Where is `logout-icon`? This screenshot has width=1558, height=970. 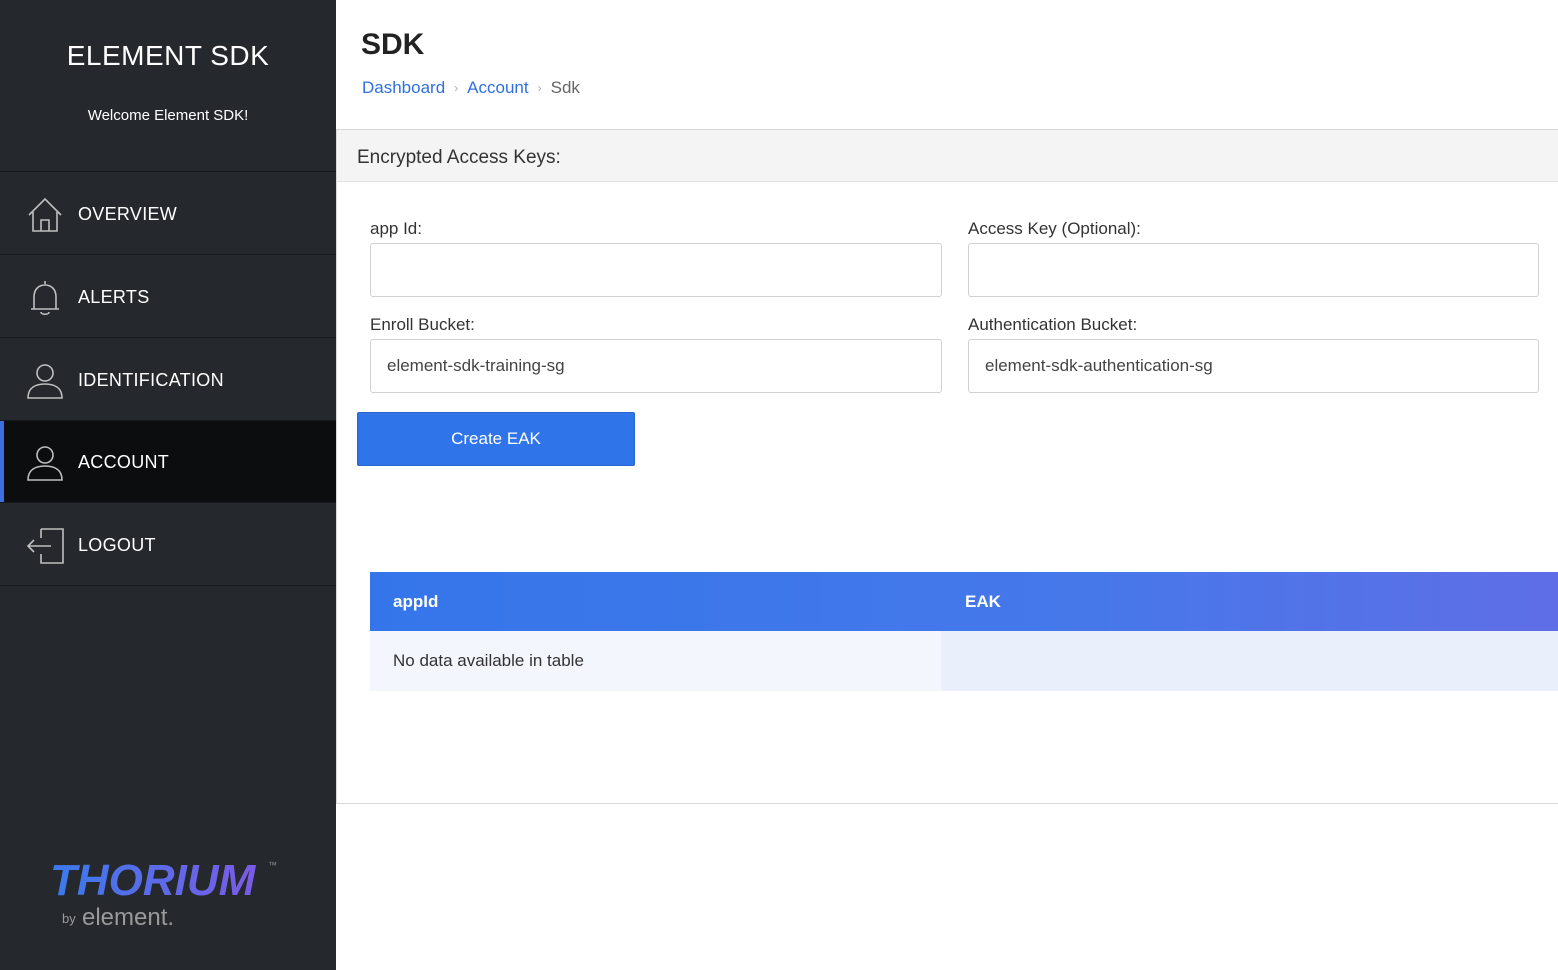 logout-icon is located at coordinates (45, 546).